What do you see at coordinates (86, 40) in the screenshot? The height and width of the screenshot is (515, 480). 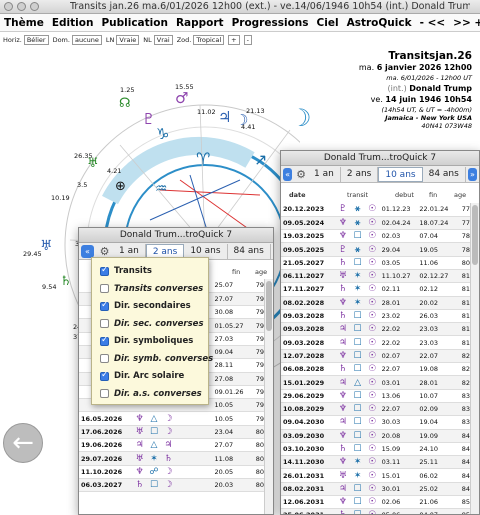 I see `dom-select: aucune` at bounding box center [86, 40].